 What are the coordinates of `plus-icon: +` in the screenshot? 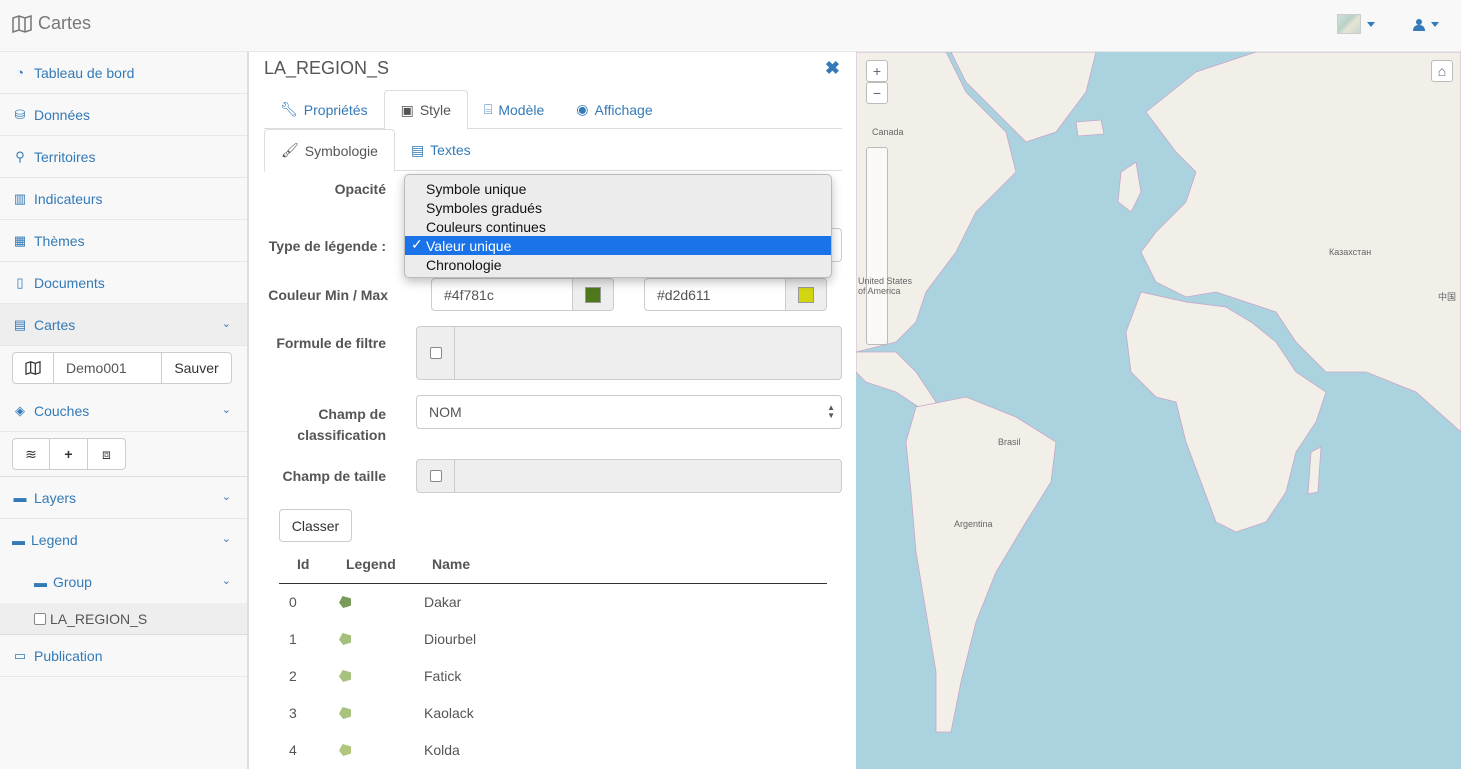 It's located at (68, 454).